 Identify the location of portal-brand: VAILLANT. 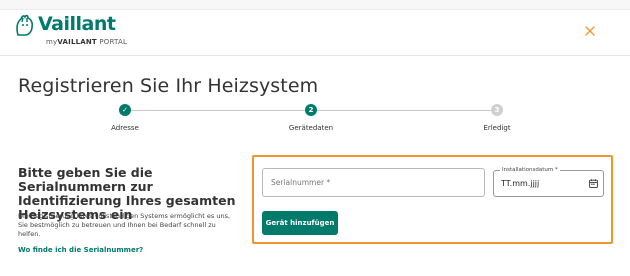
(77, 42).